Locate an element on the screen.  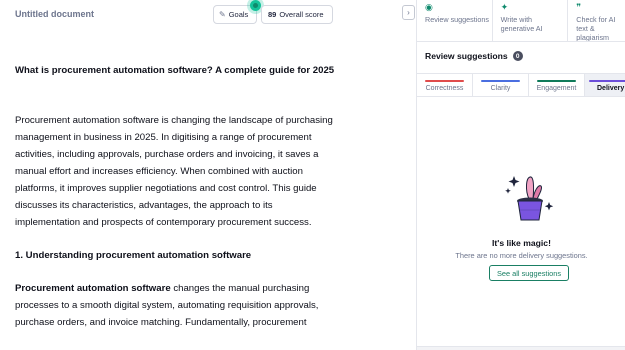
review-suggestions-header: Review suggestions 0 is located at coordinates (474, 56).